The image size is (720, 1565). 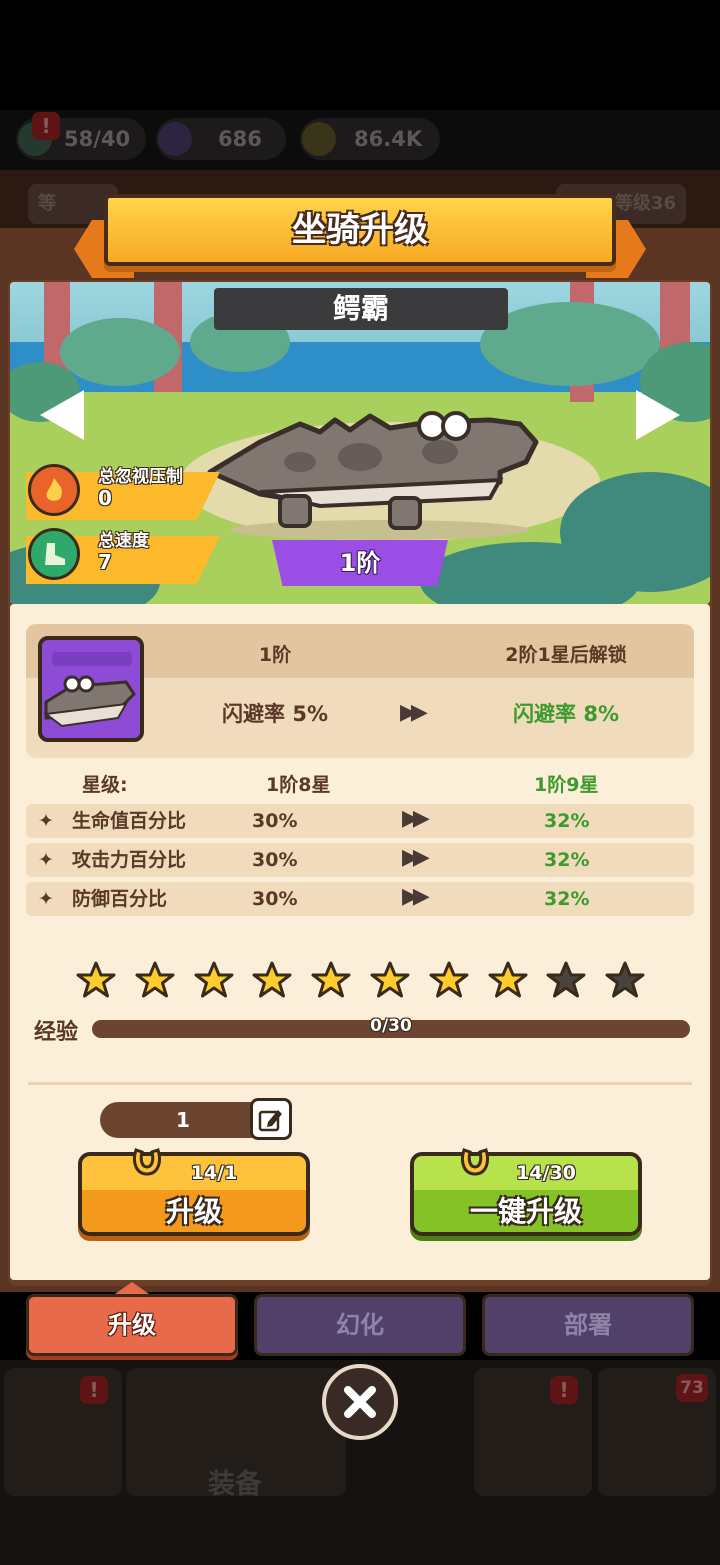 I want to click on upgrade-button: 14/1 升级, so click(x=194, y=1192).